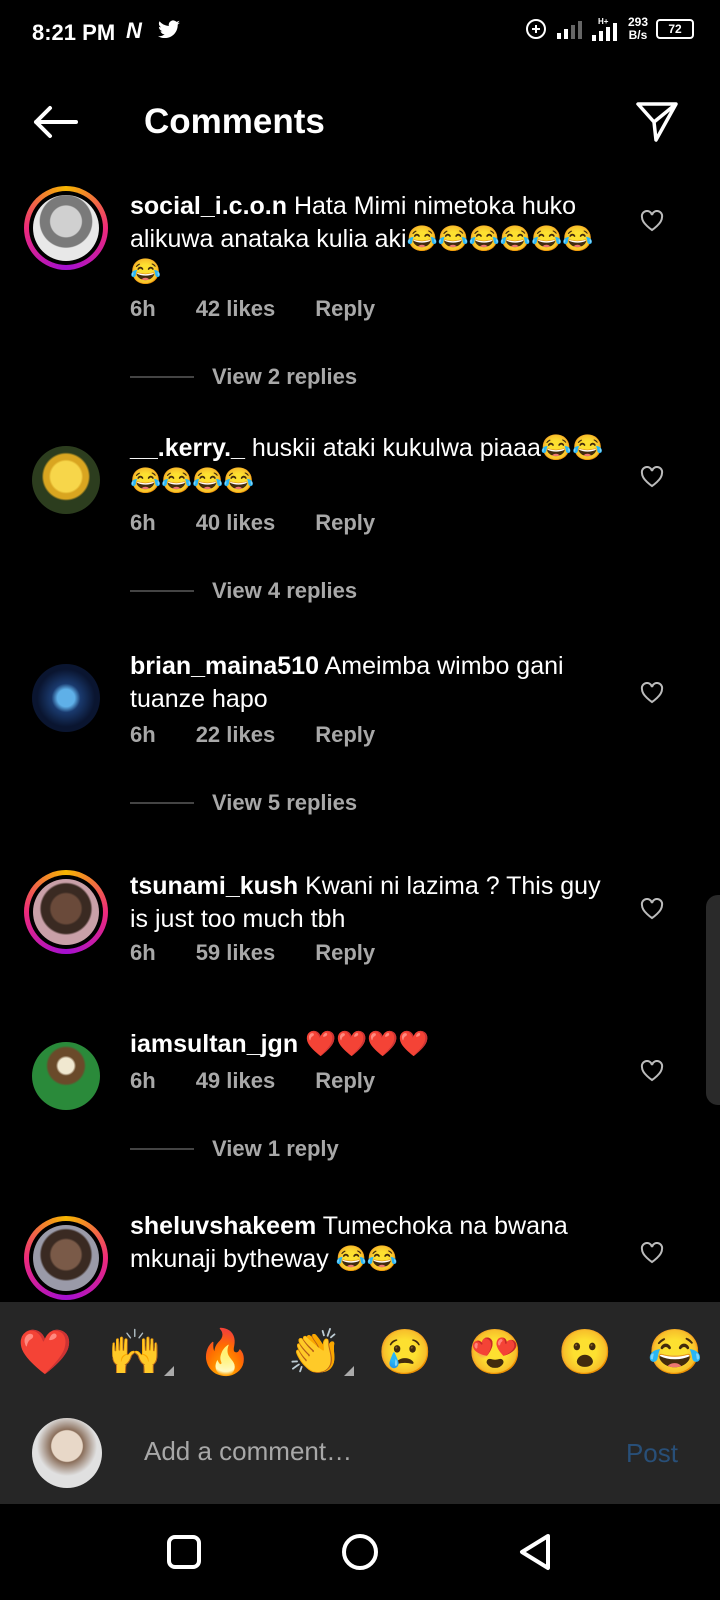 The width and height of the screenshot is (720, 1600). What do you see at coordinates (236, 735) in the screenshot?
I see `like-count: 22 likes` at bounding box center [236, 735].